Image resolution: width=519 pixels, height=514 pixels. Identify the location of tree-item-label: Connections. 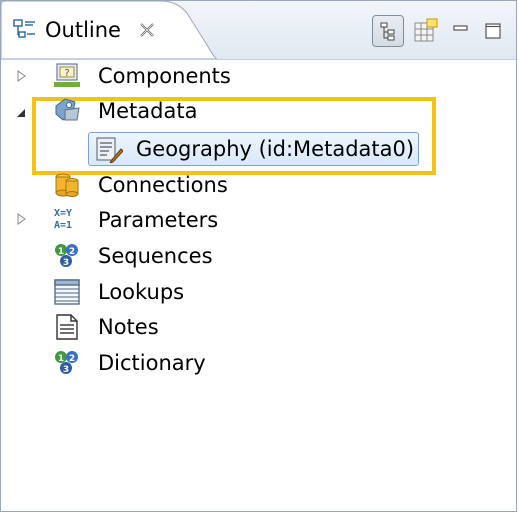
(163, 185).